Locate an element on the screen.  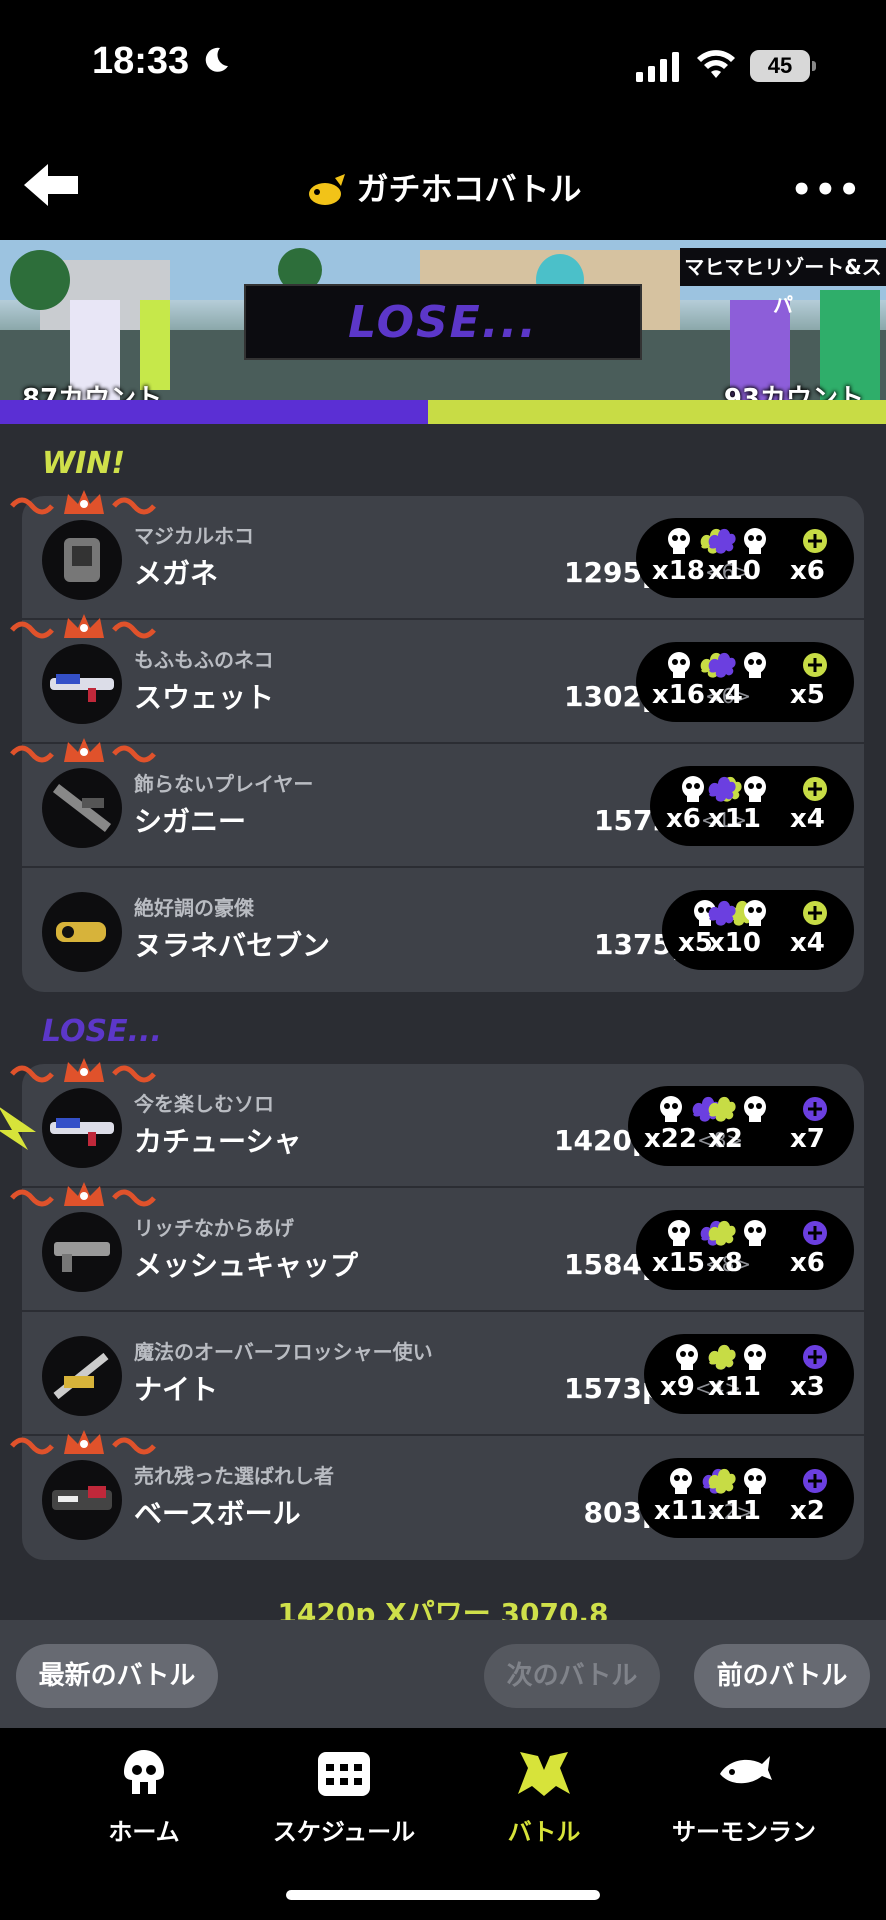
player-name: メガネ is located at coordinates (176, 573).